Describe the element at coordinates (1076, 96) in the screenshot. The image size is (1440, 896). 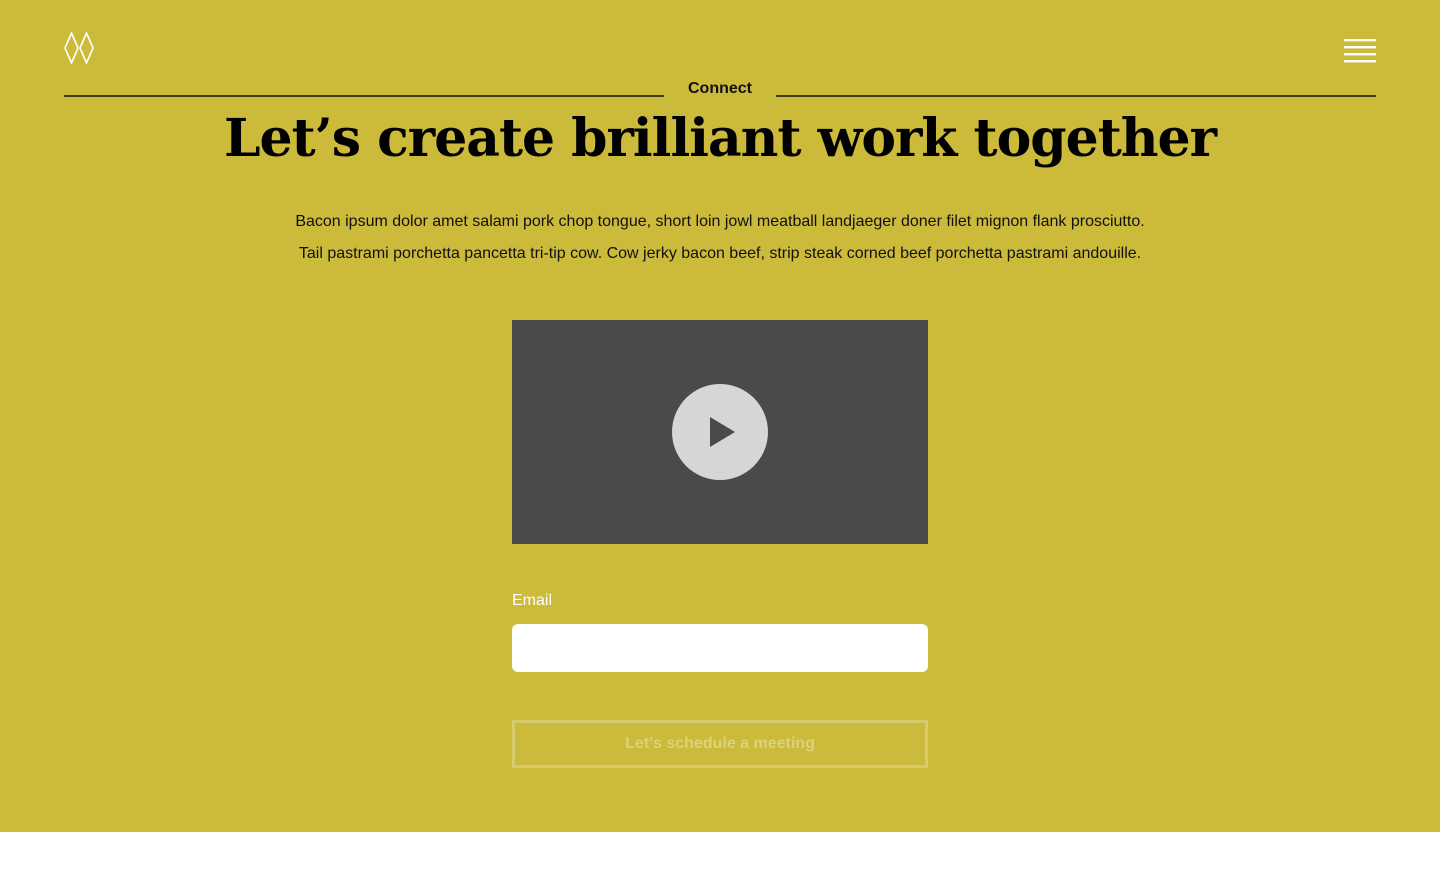
I see `divider-right` at that location.